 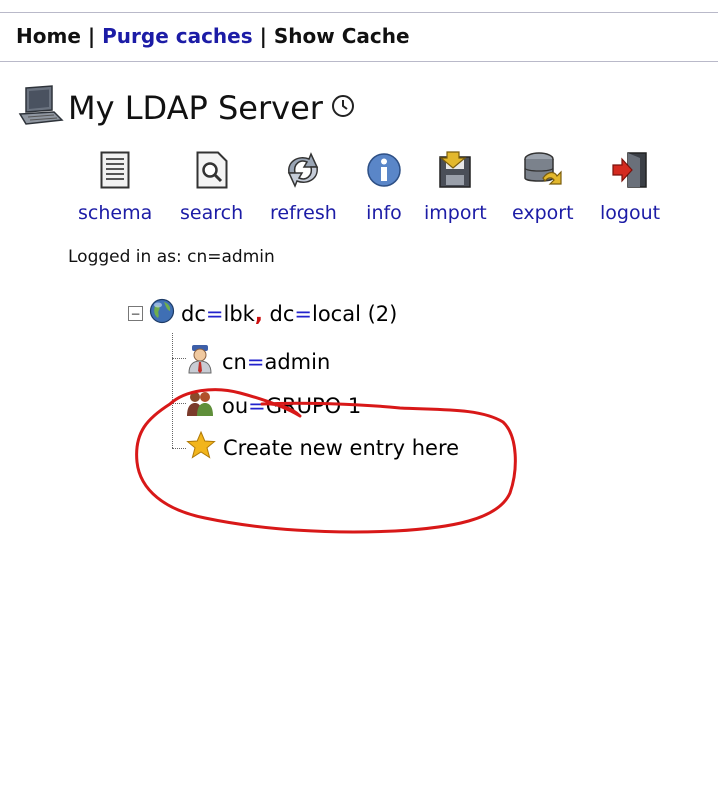 I want to click on value-admin: admin, so click(x=297, y=361).